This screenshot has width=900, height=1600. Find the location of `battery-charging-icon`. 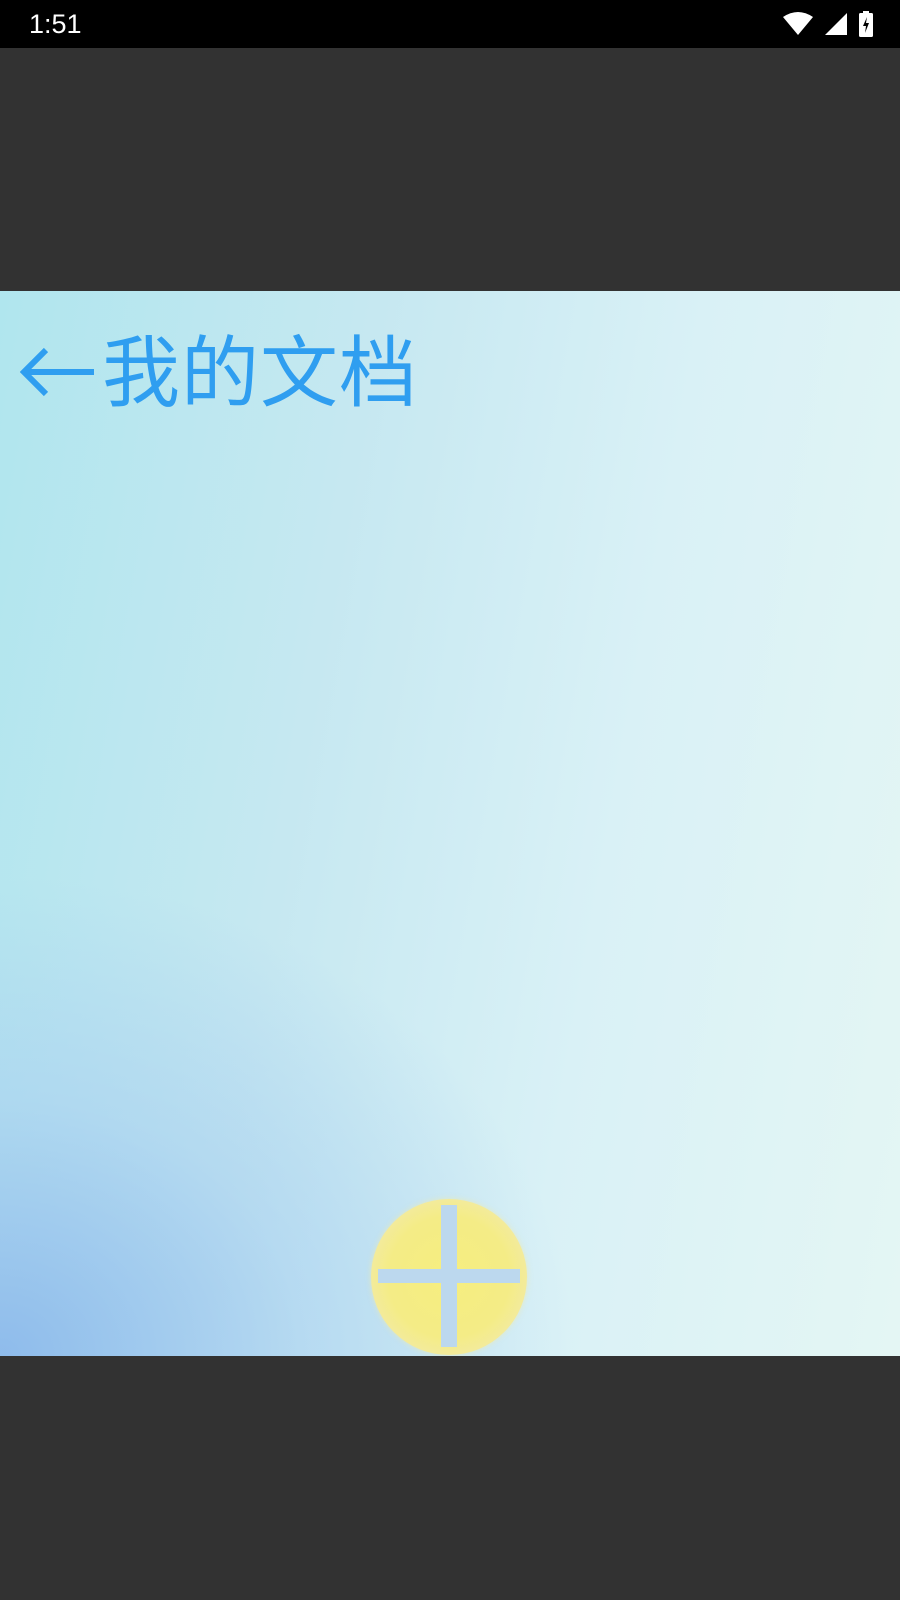

battery-charging-icon is located at coordinates (866, 24).